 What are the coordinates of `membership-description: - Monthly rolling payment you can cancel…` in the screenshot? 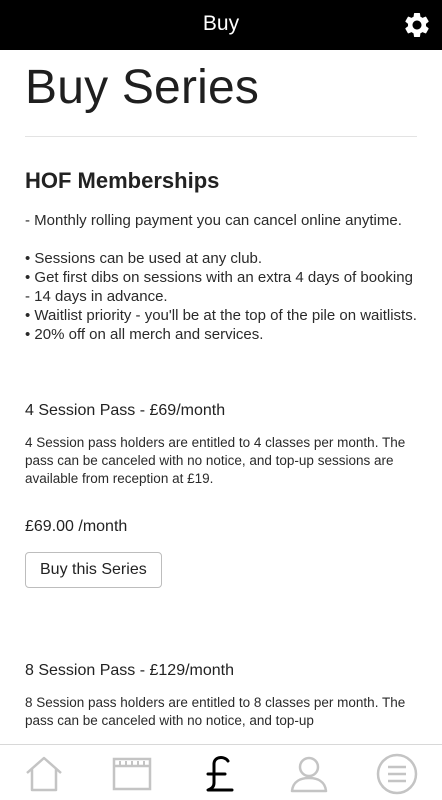 It's located at (221, 277).